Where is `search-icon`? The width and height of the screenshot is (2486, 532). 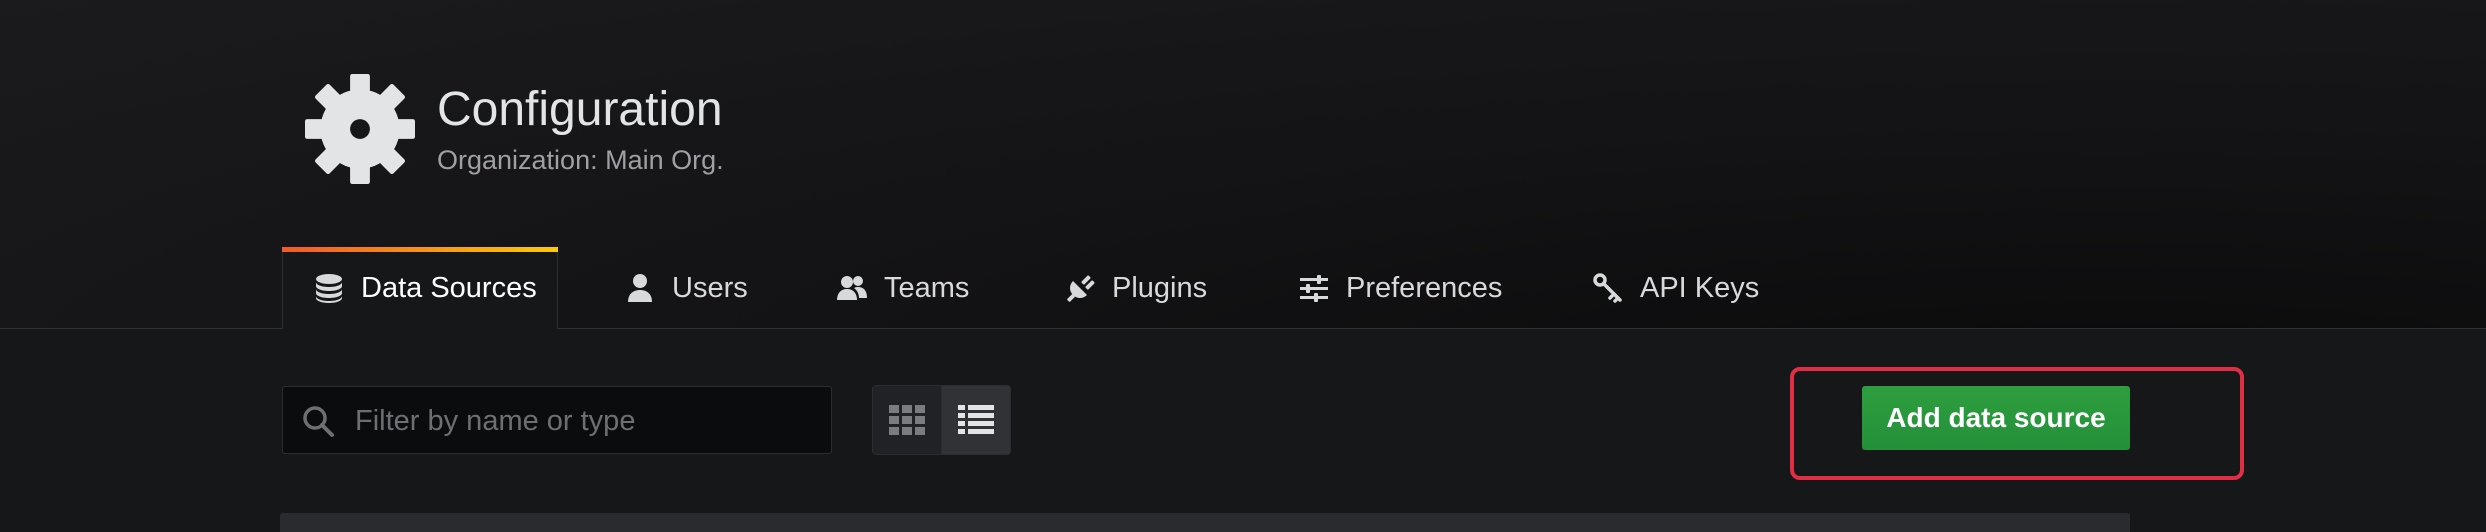
search-icon is located at coordinates (318, 421).